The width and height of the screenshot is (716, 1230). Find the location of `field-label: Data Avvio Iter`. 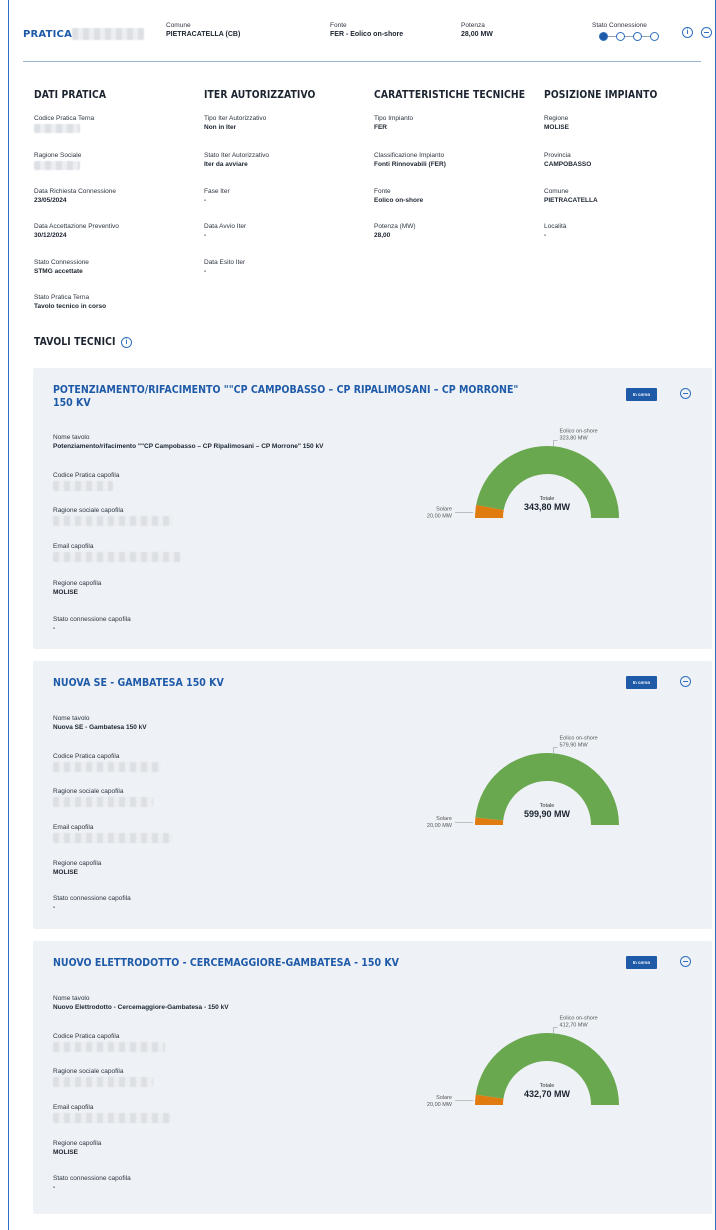

field-label: Data Avvio Iter is located at coordinates (225, 226).